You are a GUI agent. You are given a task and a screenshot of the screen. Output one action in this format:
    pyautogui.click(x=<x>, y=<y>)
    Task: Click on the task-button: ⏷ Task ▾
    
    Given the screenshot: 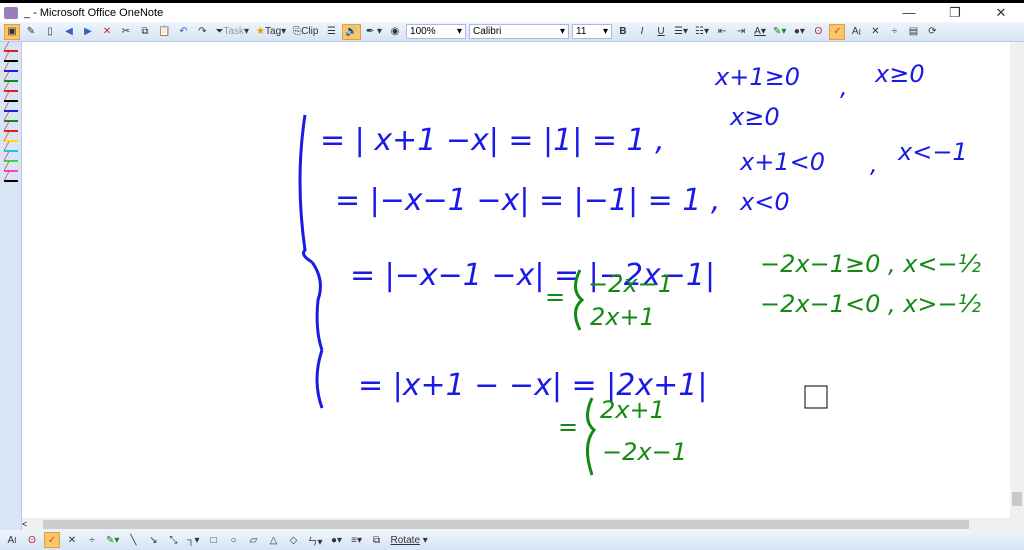 What is the action you would take?
    pyautogui.click(x=232, y=32)
    